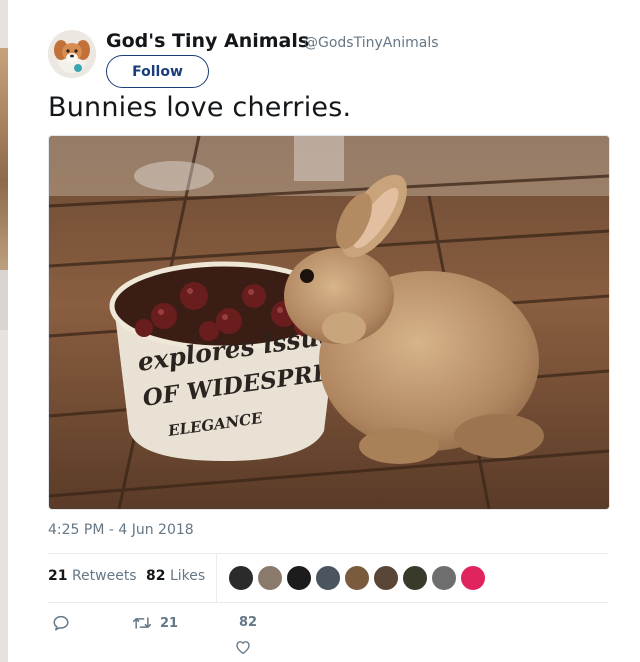 This screenshot has height=662, width=640. What do you see at coordinates (187, 576) in the screenshot?
I see `likes-label: Likes` at bounding box center [187, 576].